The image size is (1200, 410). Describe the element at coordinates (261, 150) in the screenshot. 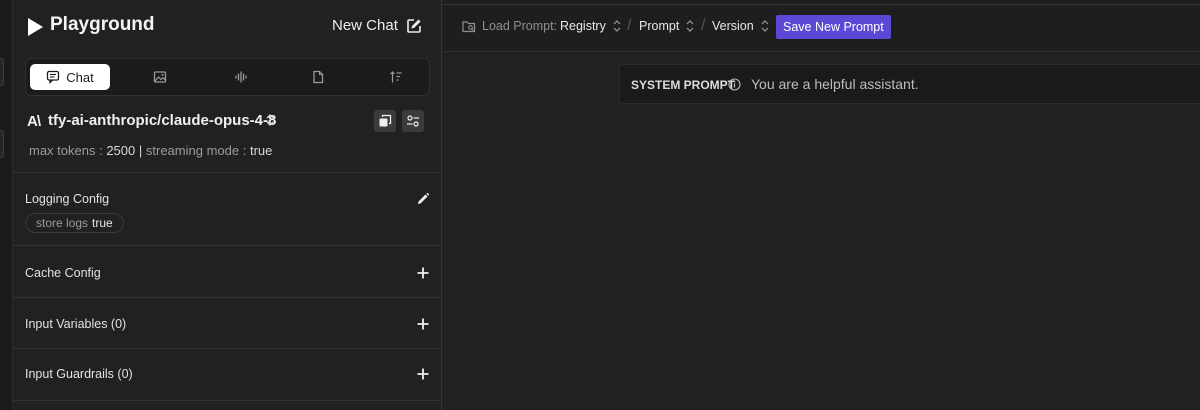

I see `streaming-value: true` at that location.